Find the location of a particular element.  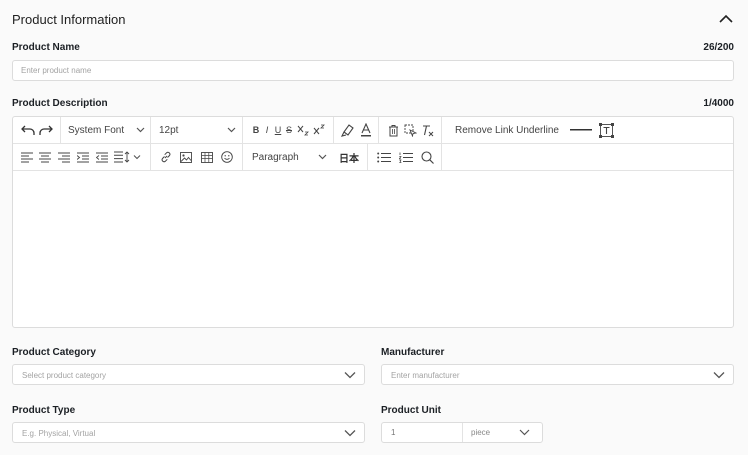

product-name-label: Product Name is located at coordinates (46, 47).